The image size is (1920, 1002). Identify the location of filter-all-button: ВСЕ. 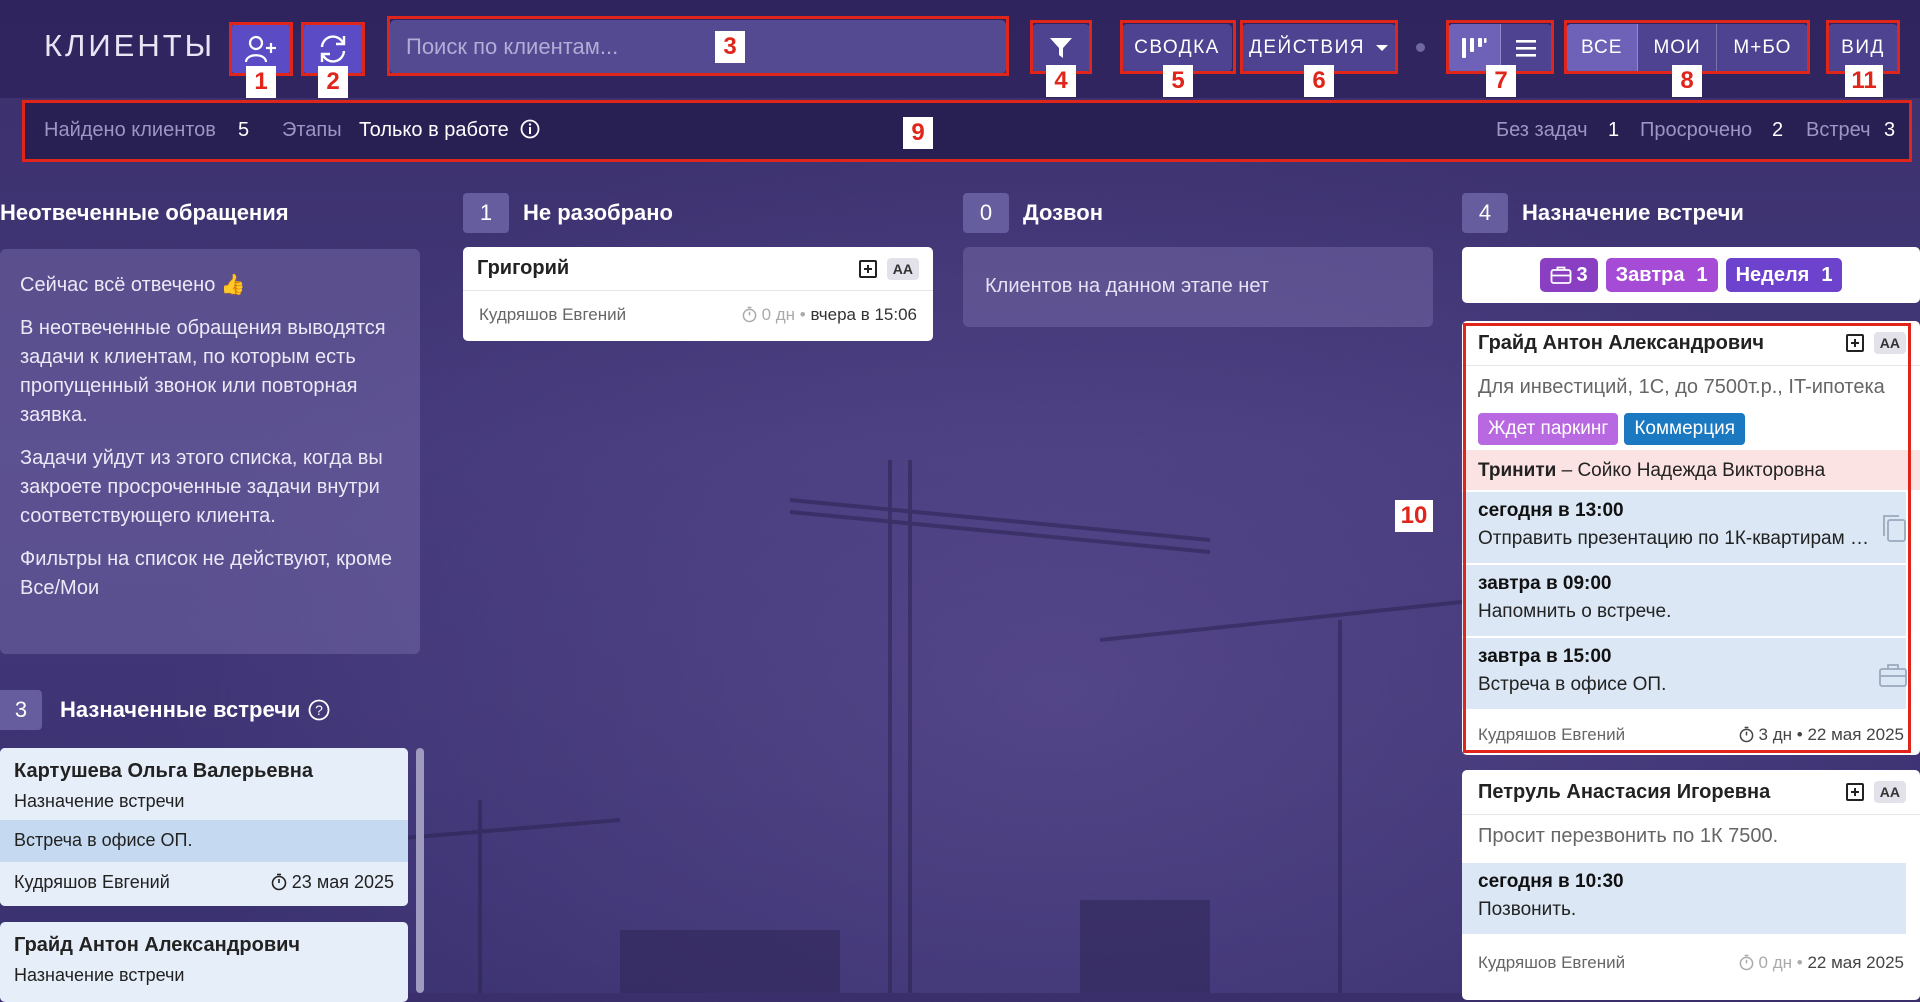
(1602, 48).